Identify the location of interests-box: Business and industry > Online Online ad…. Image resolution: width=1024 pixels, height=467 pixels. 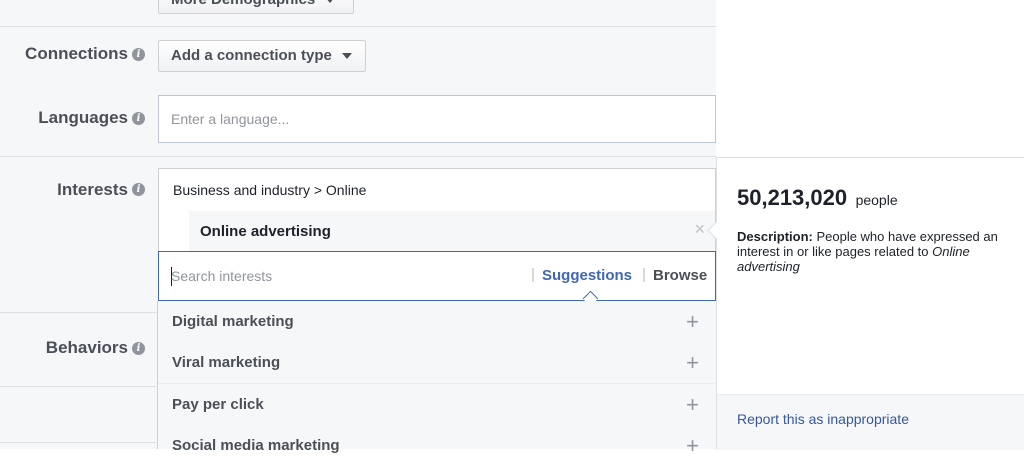
(437, 210).